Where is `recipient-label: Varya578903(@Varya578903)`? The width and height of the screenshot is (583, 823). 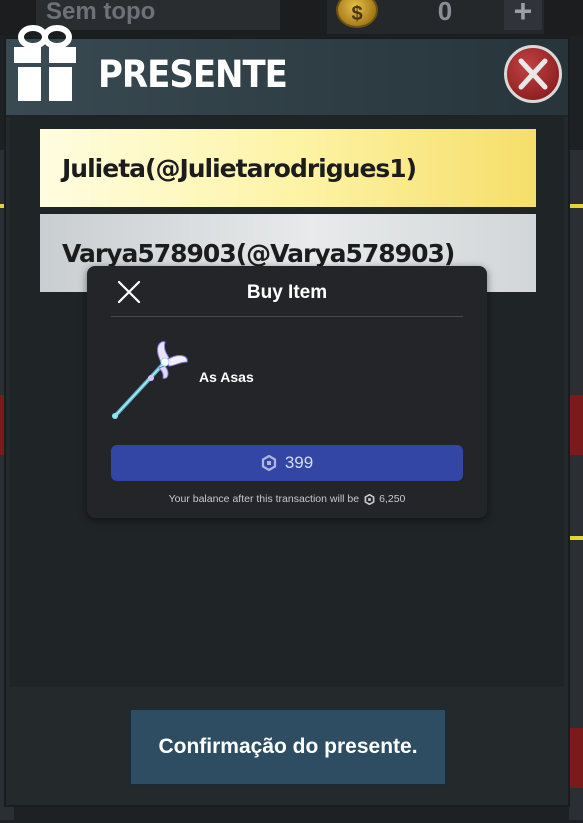 recipient-label: Varya578903(@Varya578903) is located at coordinates (258, 253).